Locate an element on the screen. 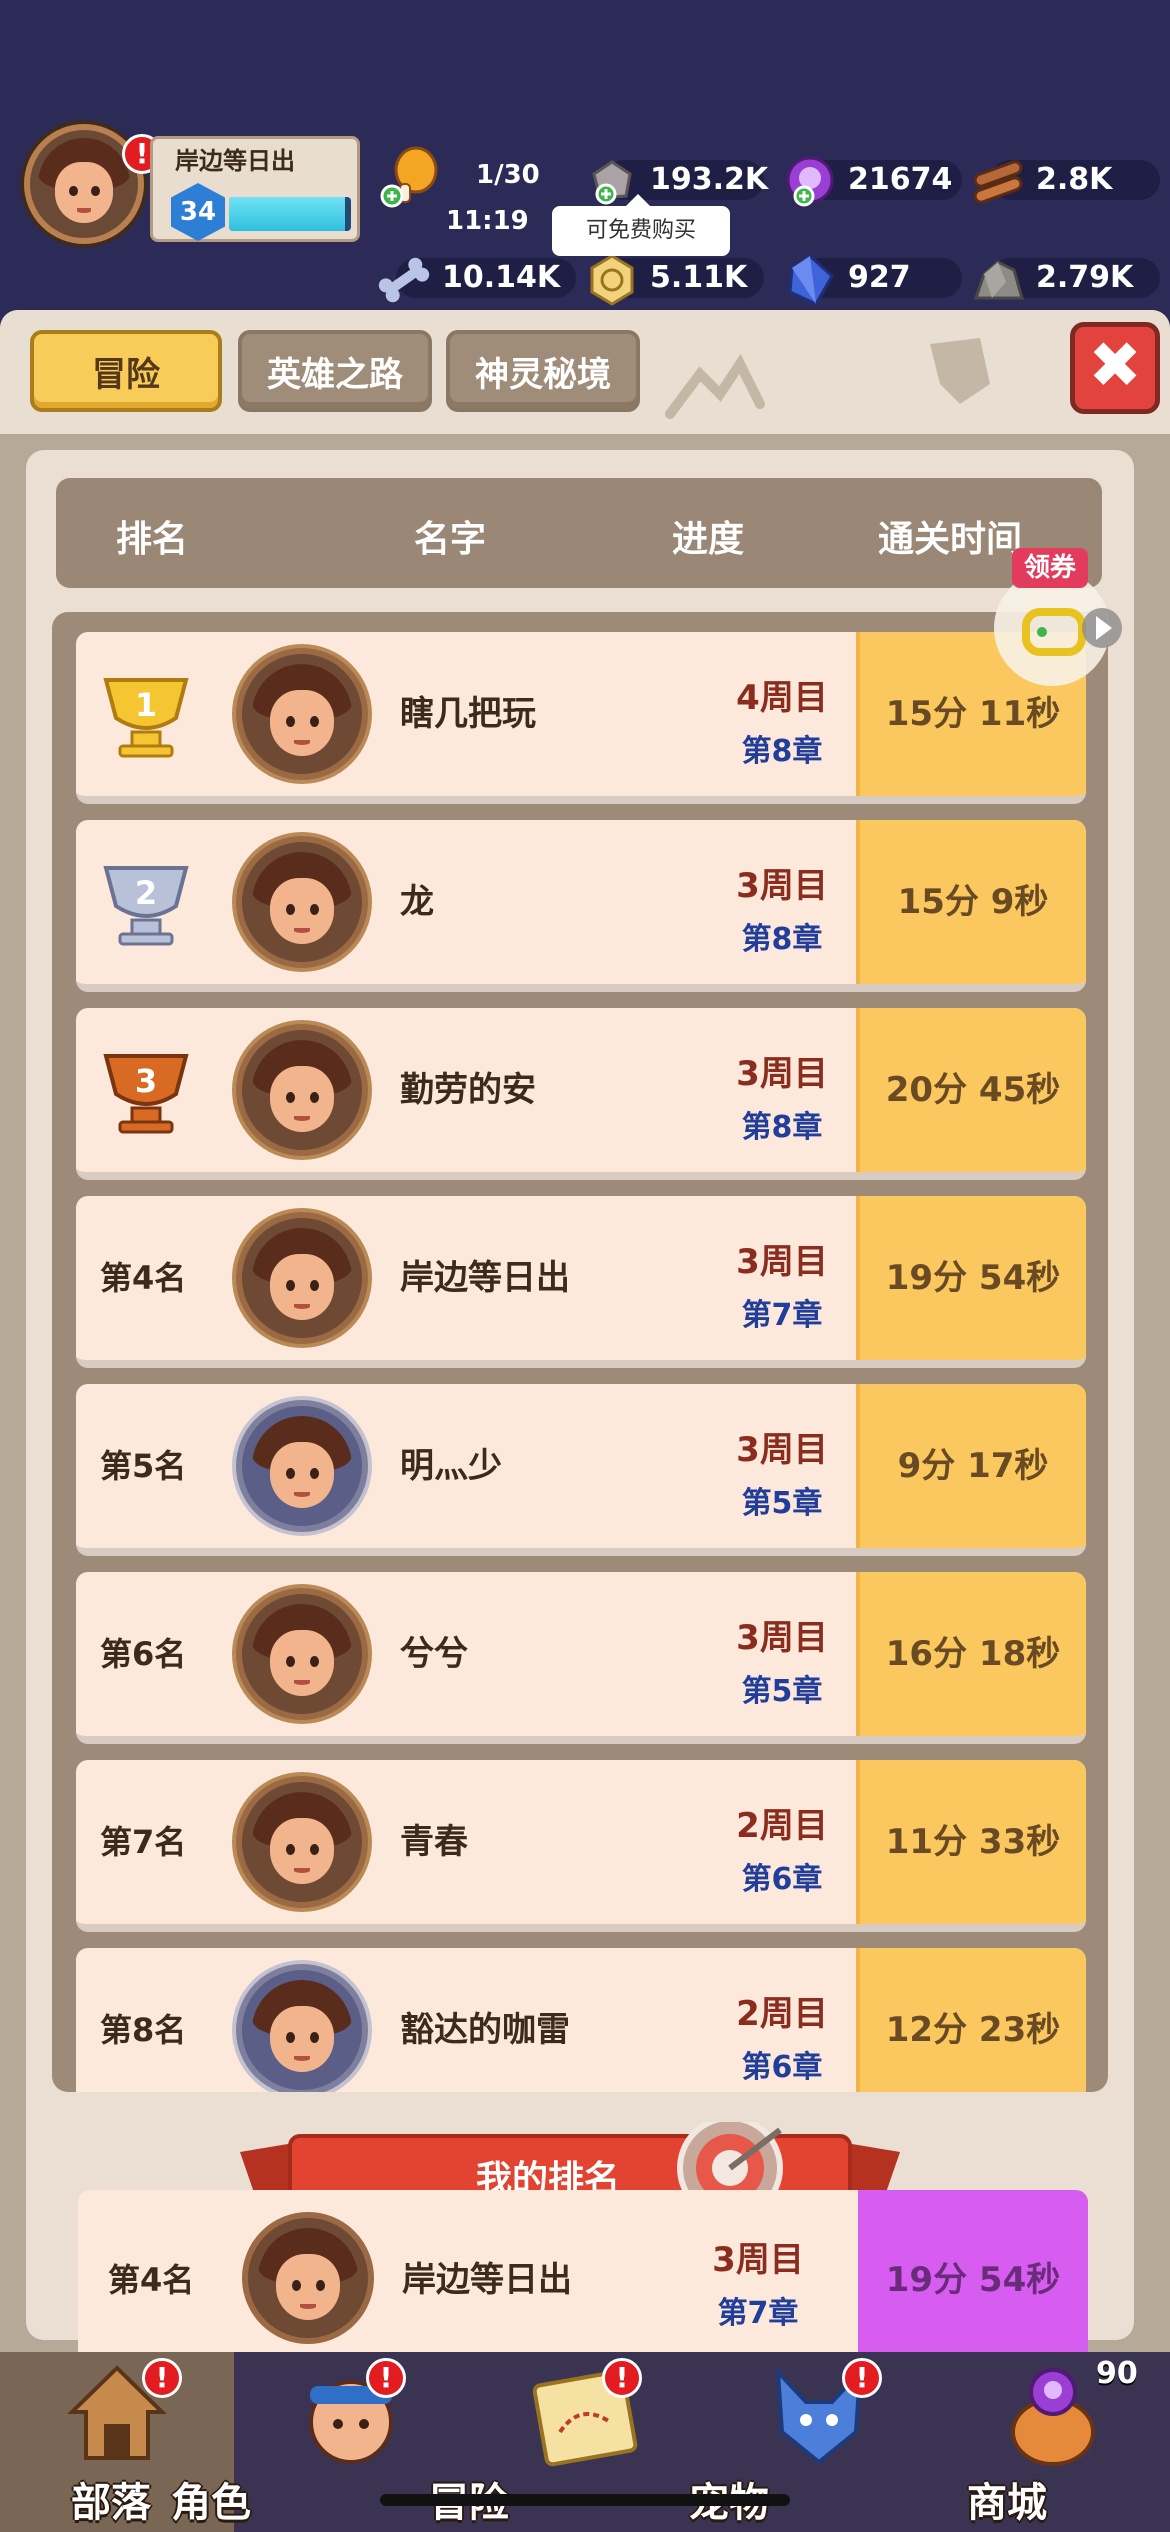  player-panel: 岸边等日出 34 is located at coordinates (255, 189).